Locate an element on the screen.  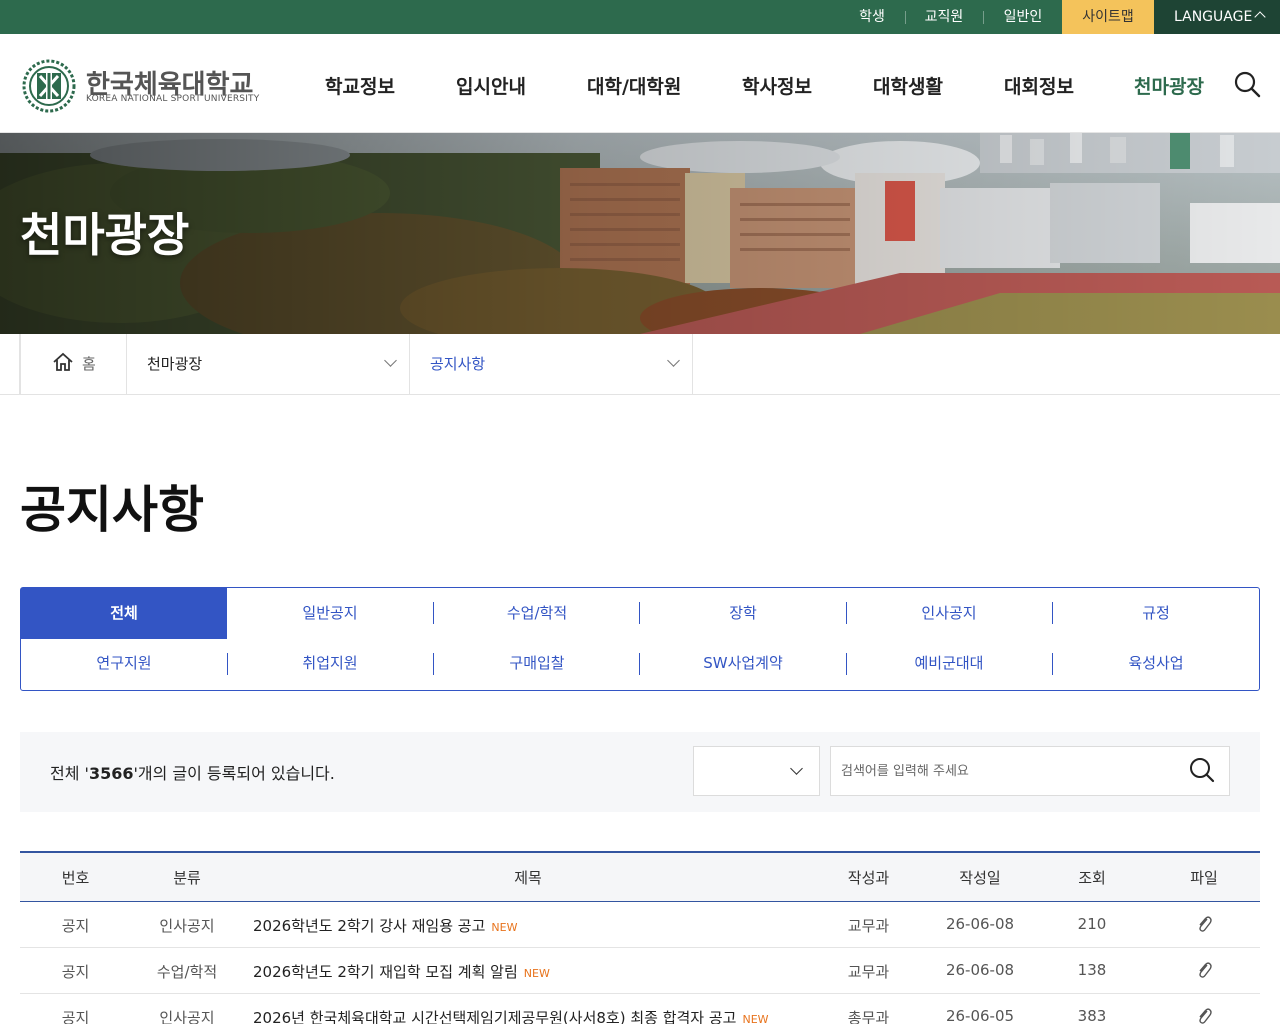
tab-scholarship: 장학 is located at coordinates (743, 613).